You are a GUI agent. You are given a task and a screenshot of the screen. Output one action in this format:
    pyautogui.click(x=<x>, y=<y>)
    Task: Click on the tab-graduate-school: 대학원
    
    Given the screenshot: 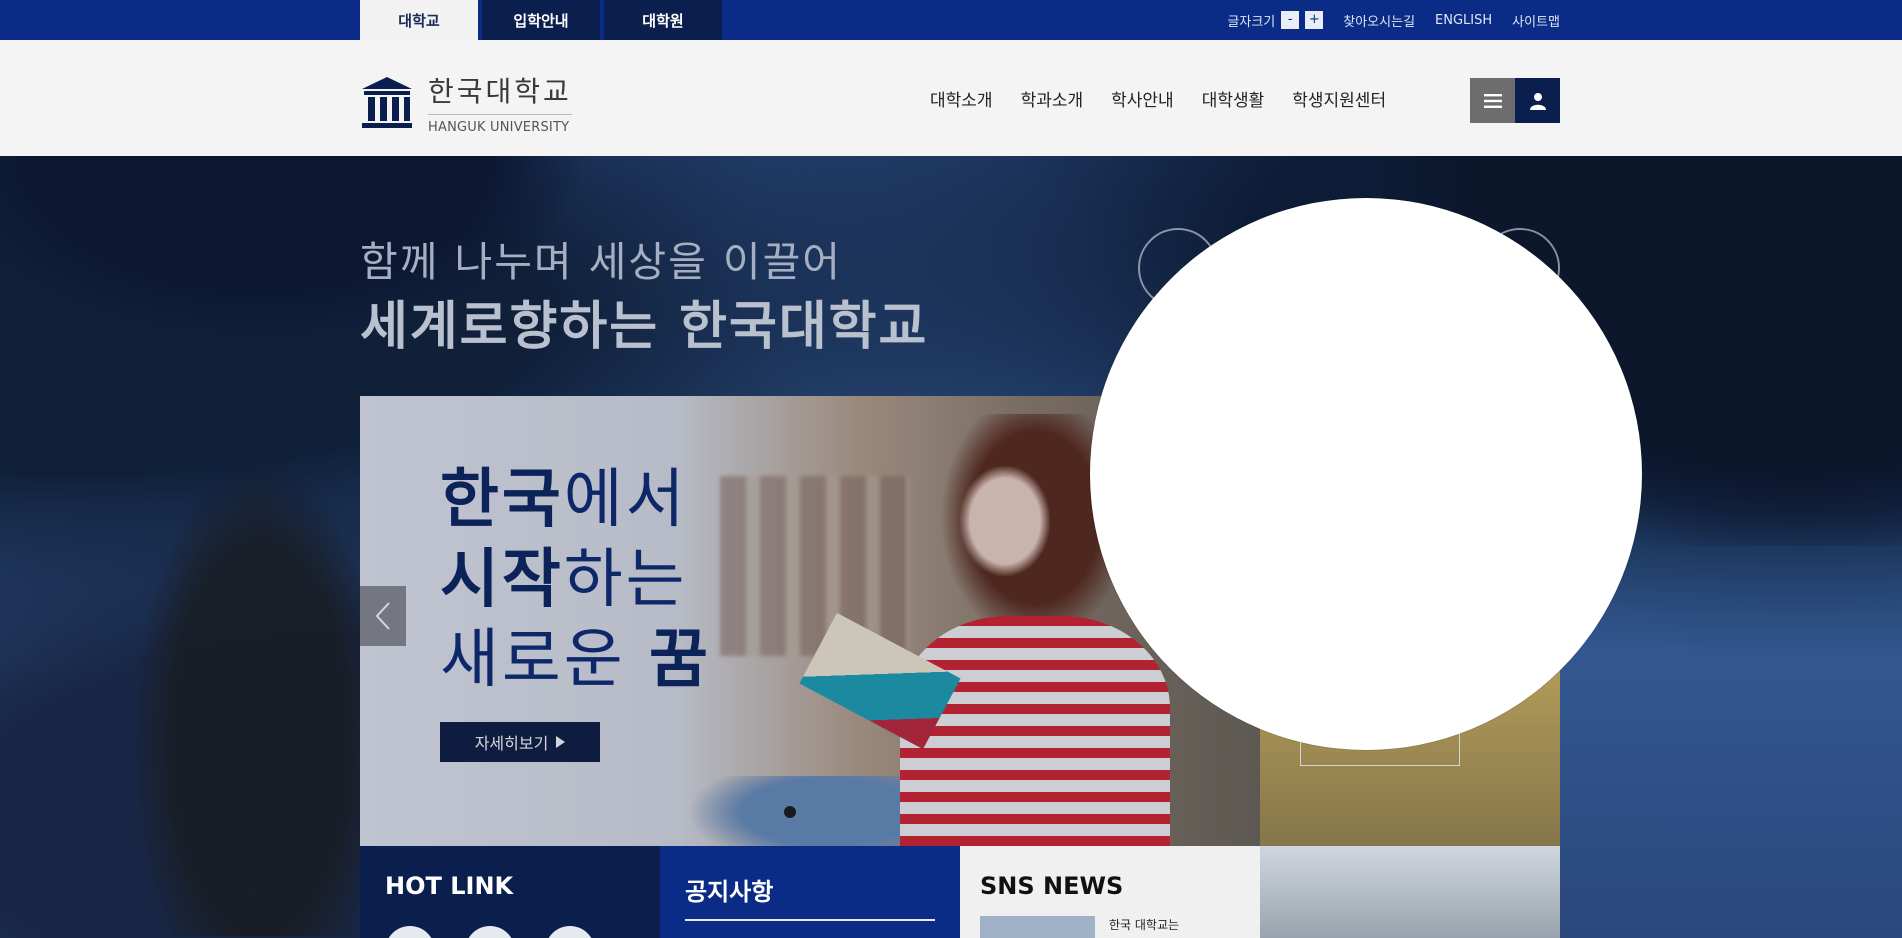 What is the action you would take?
    pyautogui.click(x=663, y=20)
    